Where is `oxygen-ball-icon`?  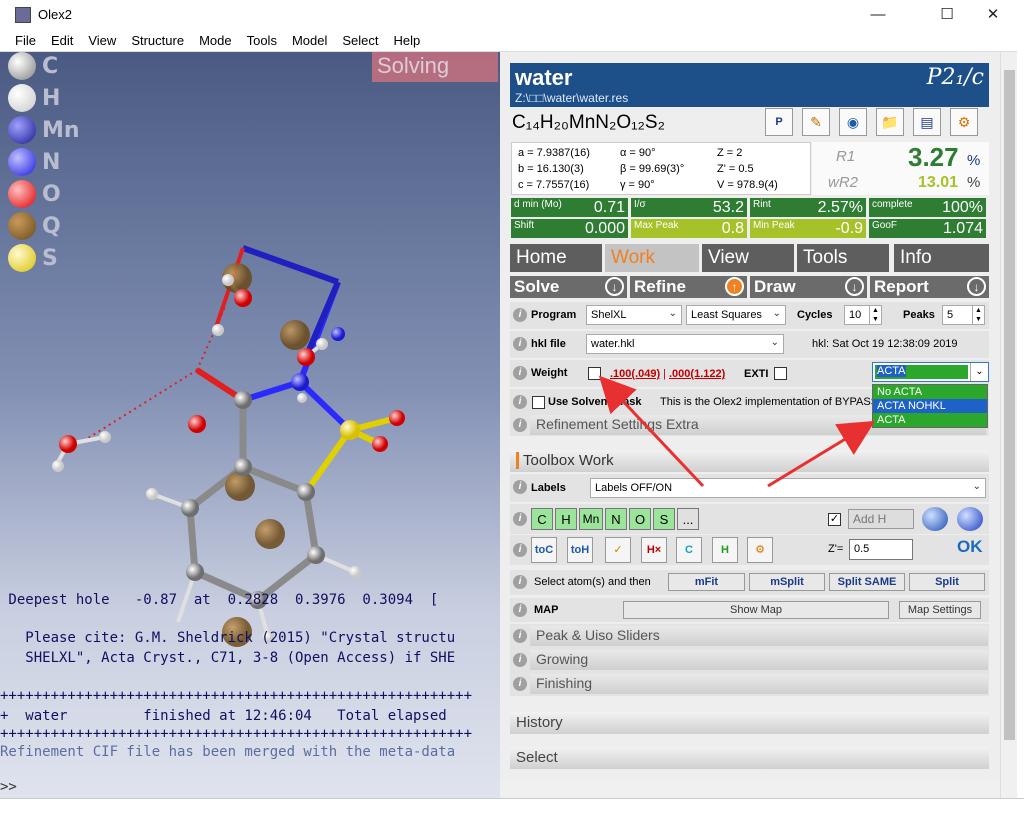 oxygen-ball-icon is located at coordinates (22, 194).